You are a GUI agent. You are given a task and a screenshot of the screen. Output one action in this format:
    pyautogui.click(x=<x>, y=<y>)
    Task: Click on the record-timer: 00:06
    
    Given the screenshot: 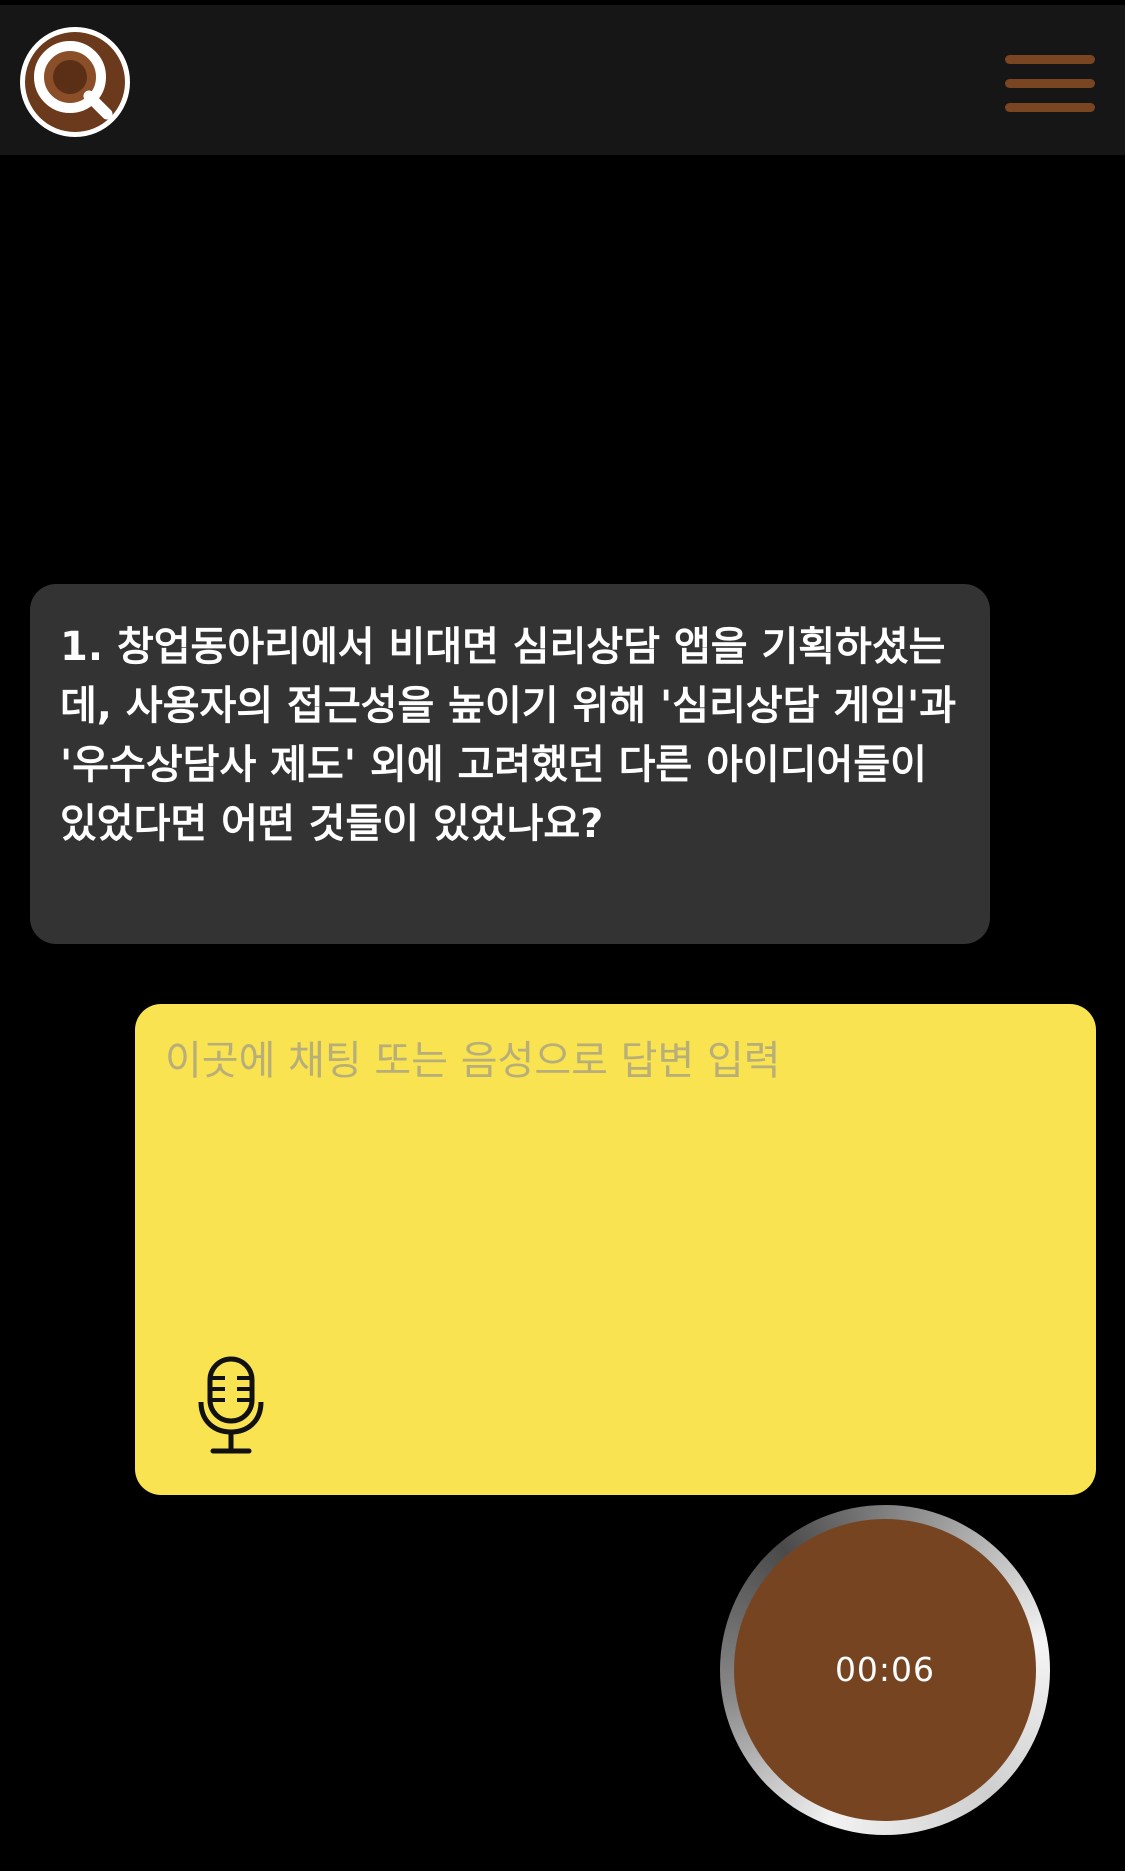 What is the action you would take?
    pyautogui.click(x=885, y=1669)
    